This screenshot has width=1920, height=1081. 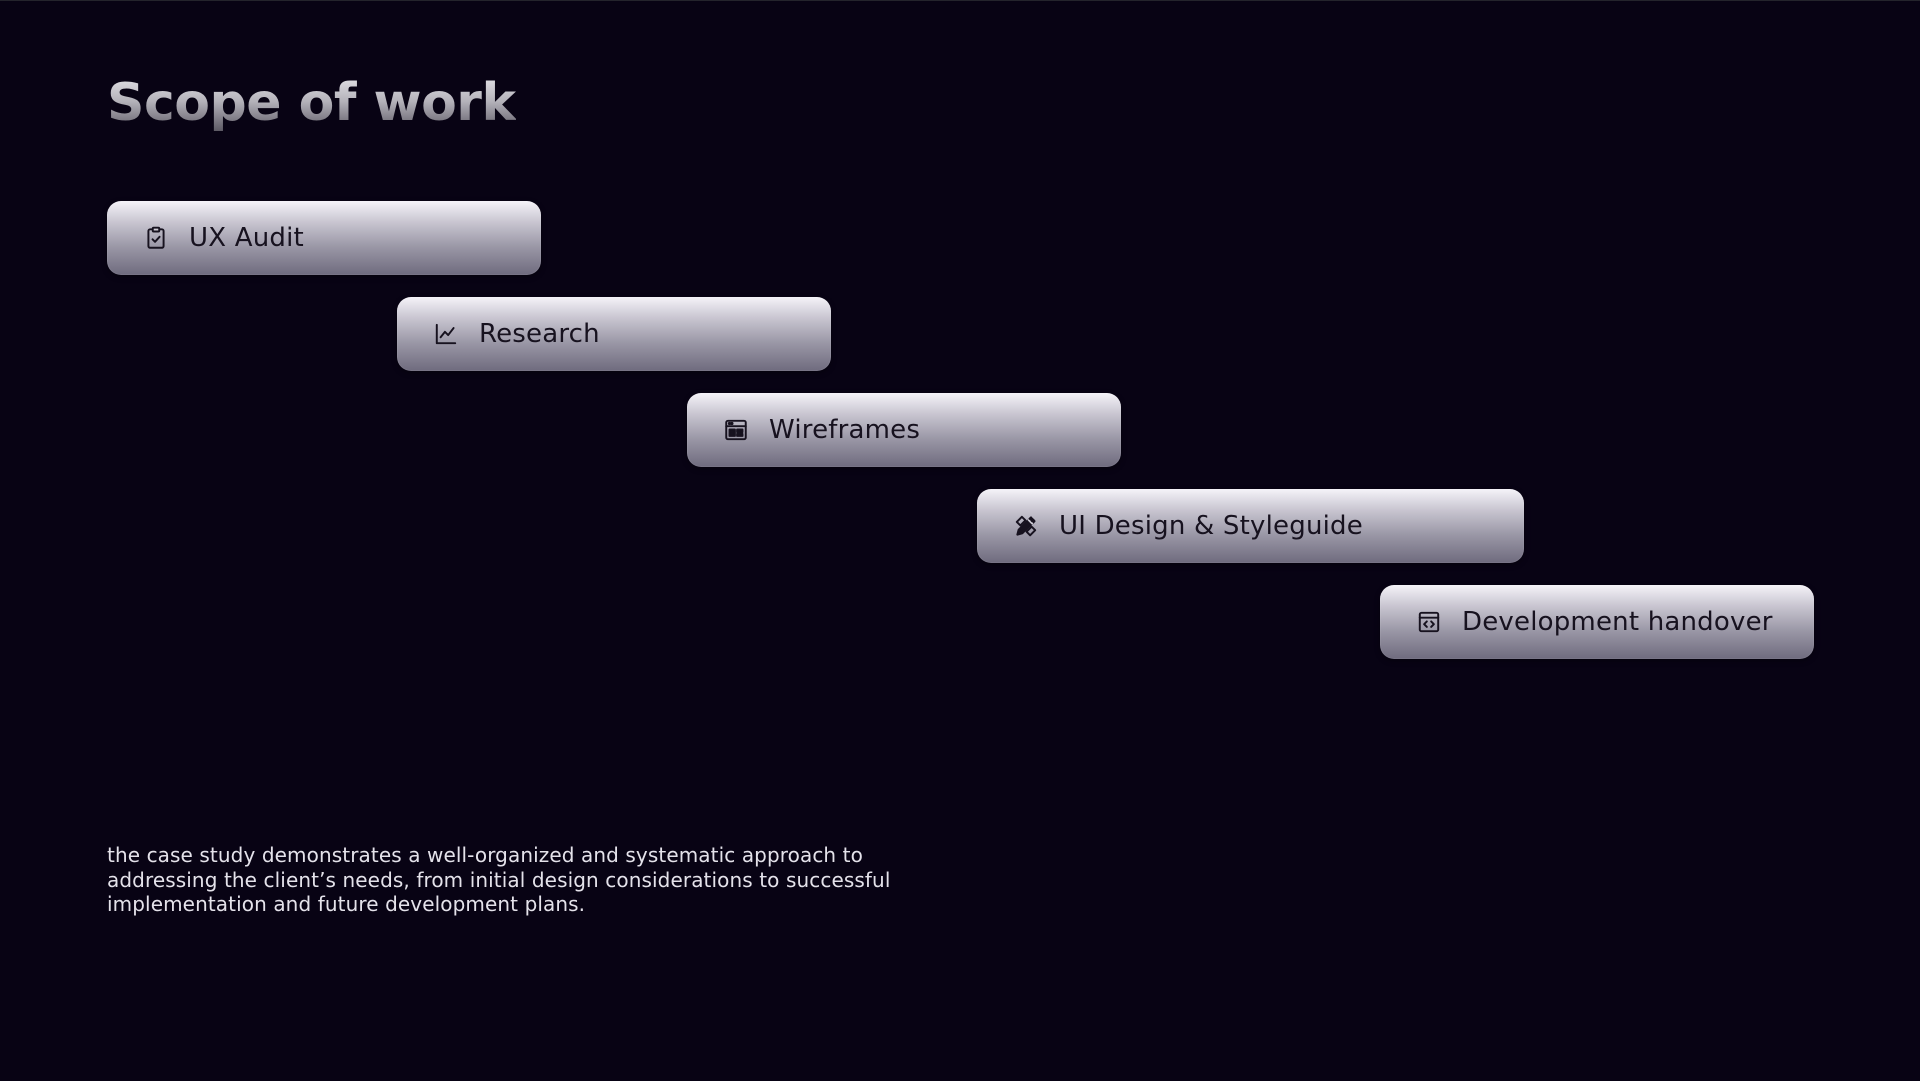 I want to click on layout-window-icon, so click(x=736, y=430).